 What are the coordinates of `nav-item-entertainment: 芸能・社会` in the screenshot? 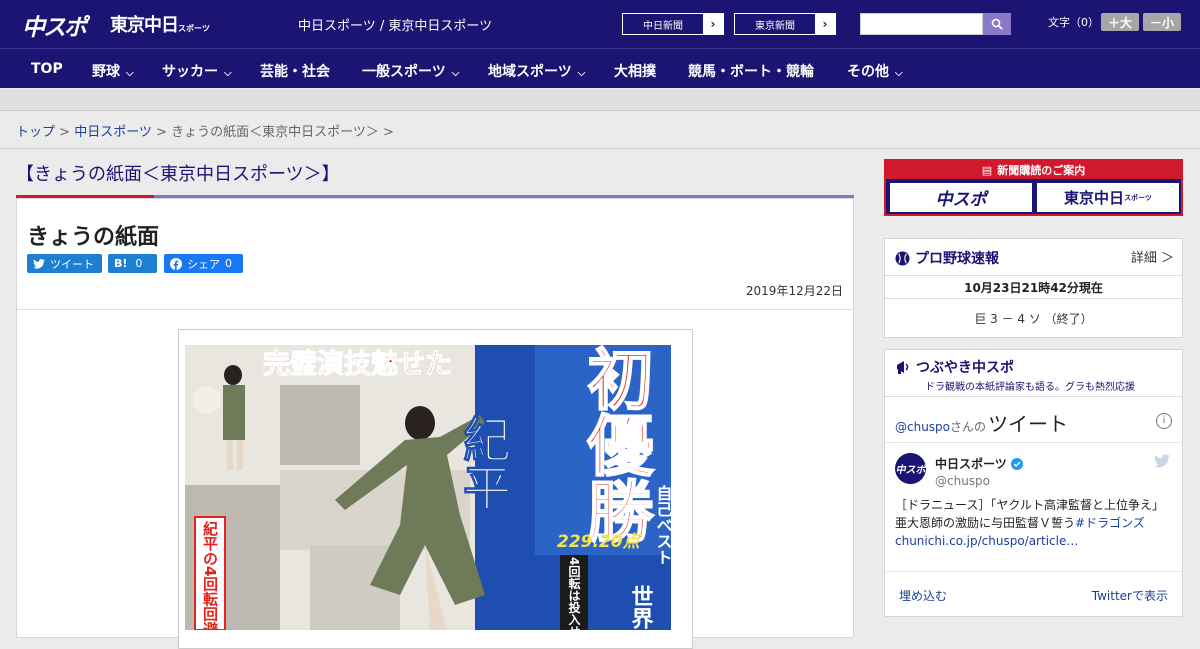 It's located at (295, 71).